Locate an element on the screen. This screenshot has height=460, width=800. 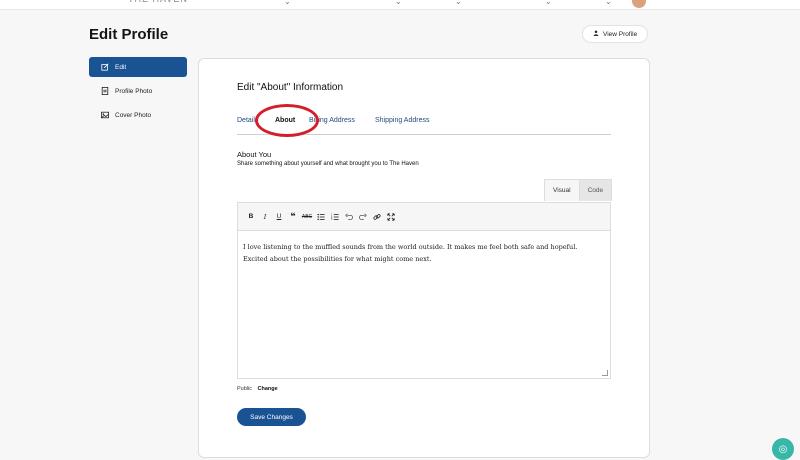
numbered-list-icon: 123 is located at coordinates (335, 217).